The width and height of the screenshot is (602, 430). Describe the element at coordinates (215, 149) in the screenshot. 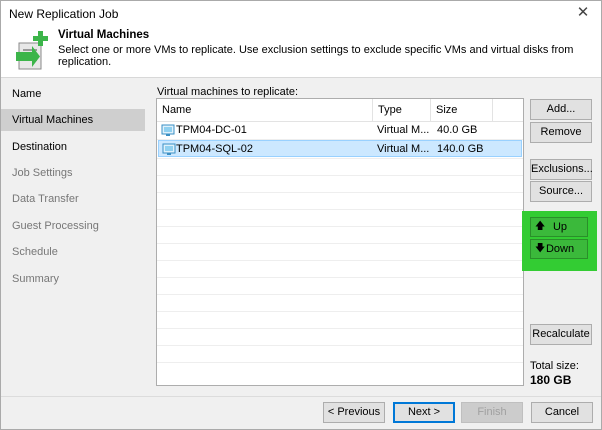

I see `vm-name: TPM04-SQL-02` at that location.